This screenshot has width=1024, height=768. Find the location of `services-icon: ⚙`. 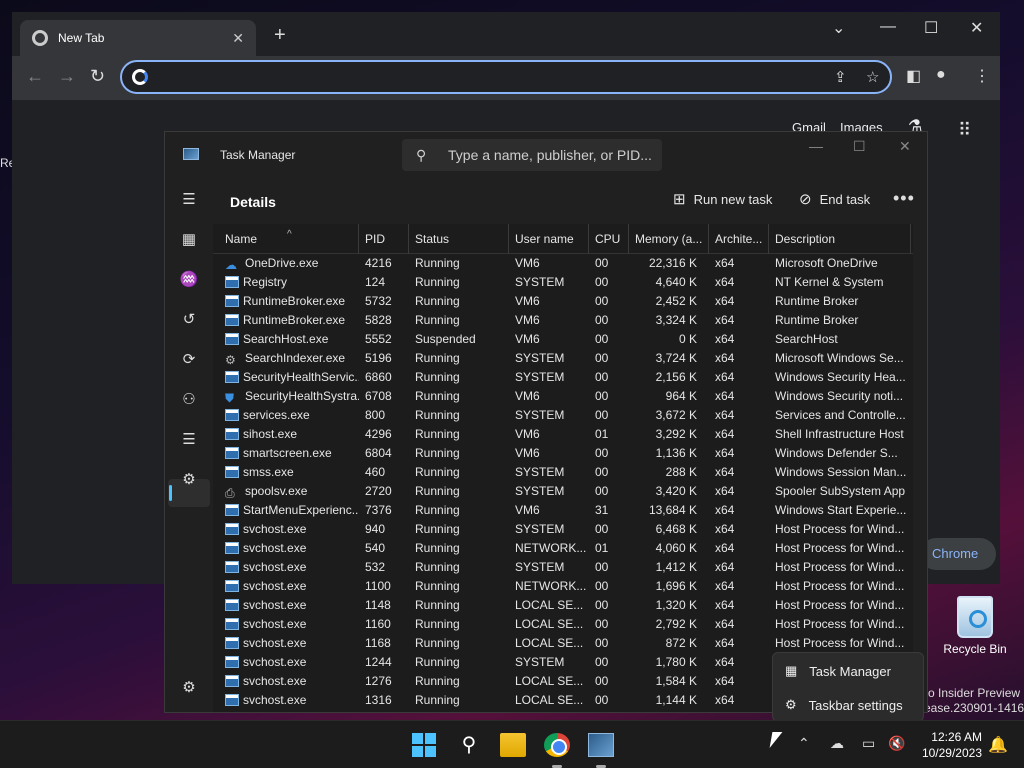

services-icon: ⚙ is located at coordinates (189, 480).